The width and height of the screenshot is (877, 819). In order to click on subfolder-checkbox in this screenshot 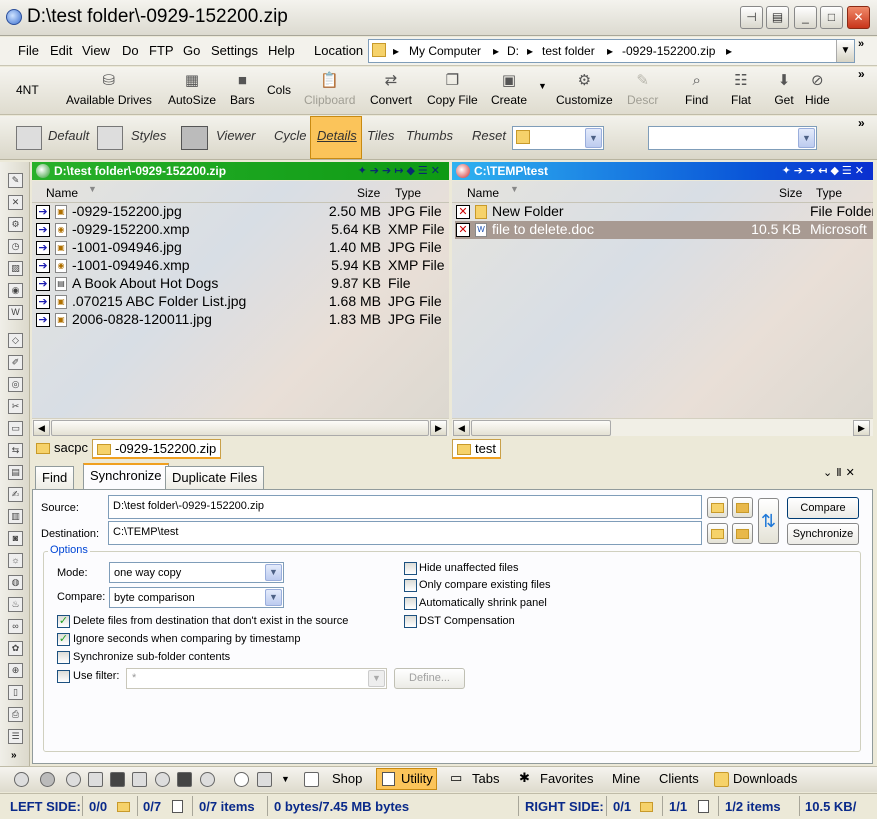, I will do `click(63, 657)`.